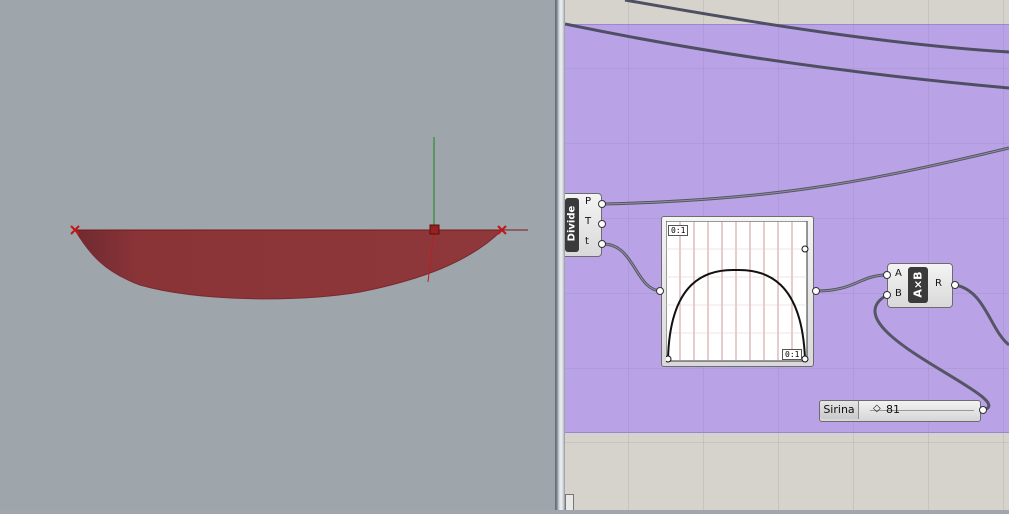 This screenshot has height=514, width=1009. What do you see at coordinates (660, 291) in the screenshot?
I see `graph-mapper-input-port` at bounding box center [660, 291].